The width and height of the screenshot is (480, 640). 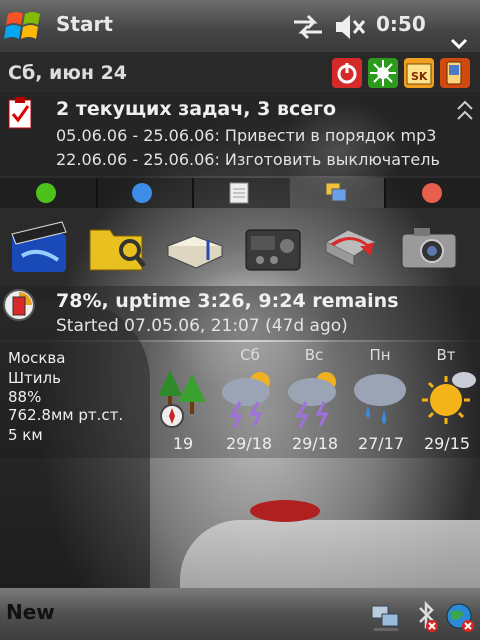 I want to click on dictionary-book-icon, so click(x=195, y=247).